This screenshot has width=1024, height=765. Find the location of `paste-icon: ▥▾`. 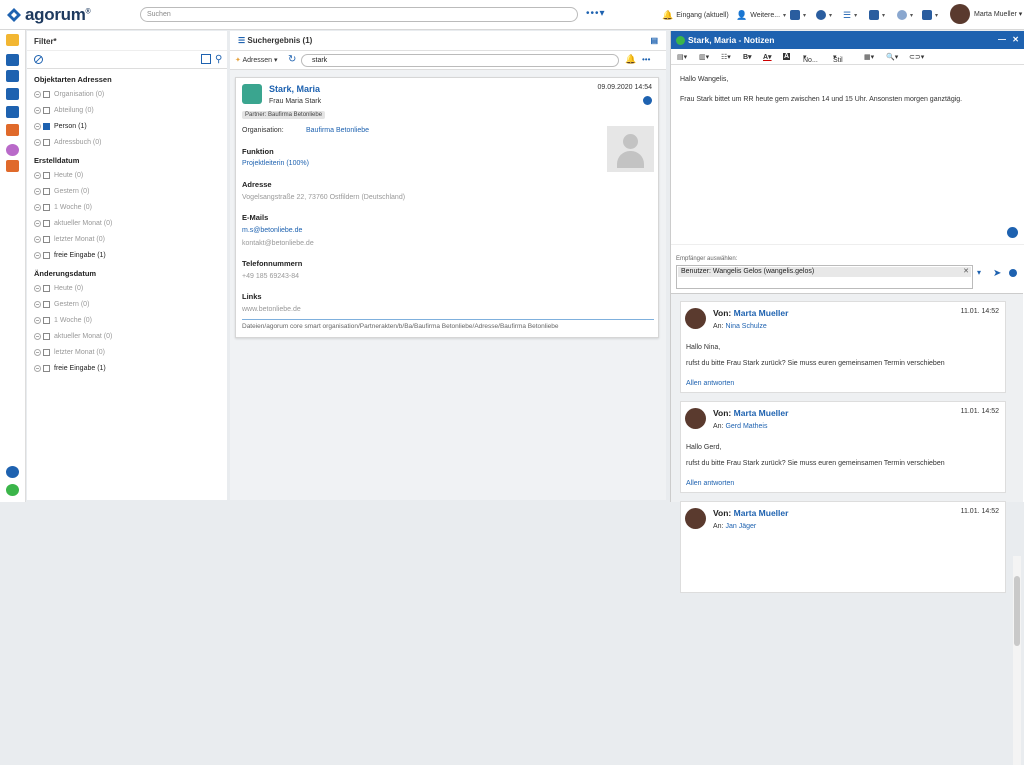

paste-icon: ▥▾ is located at coordinates (704, 57).